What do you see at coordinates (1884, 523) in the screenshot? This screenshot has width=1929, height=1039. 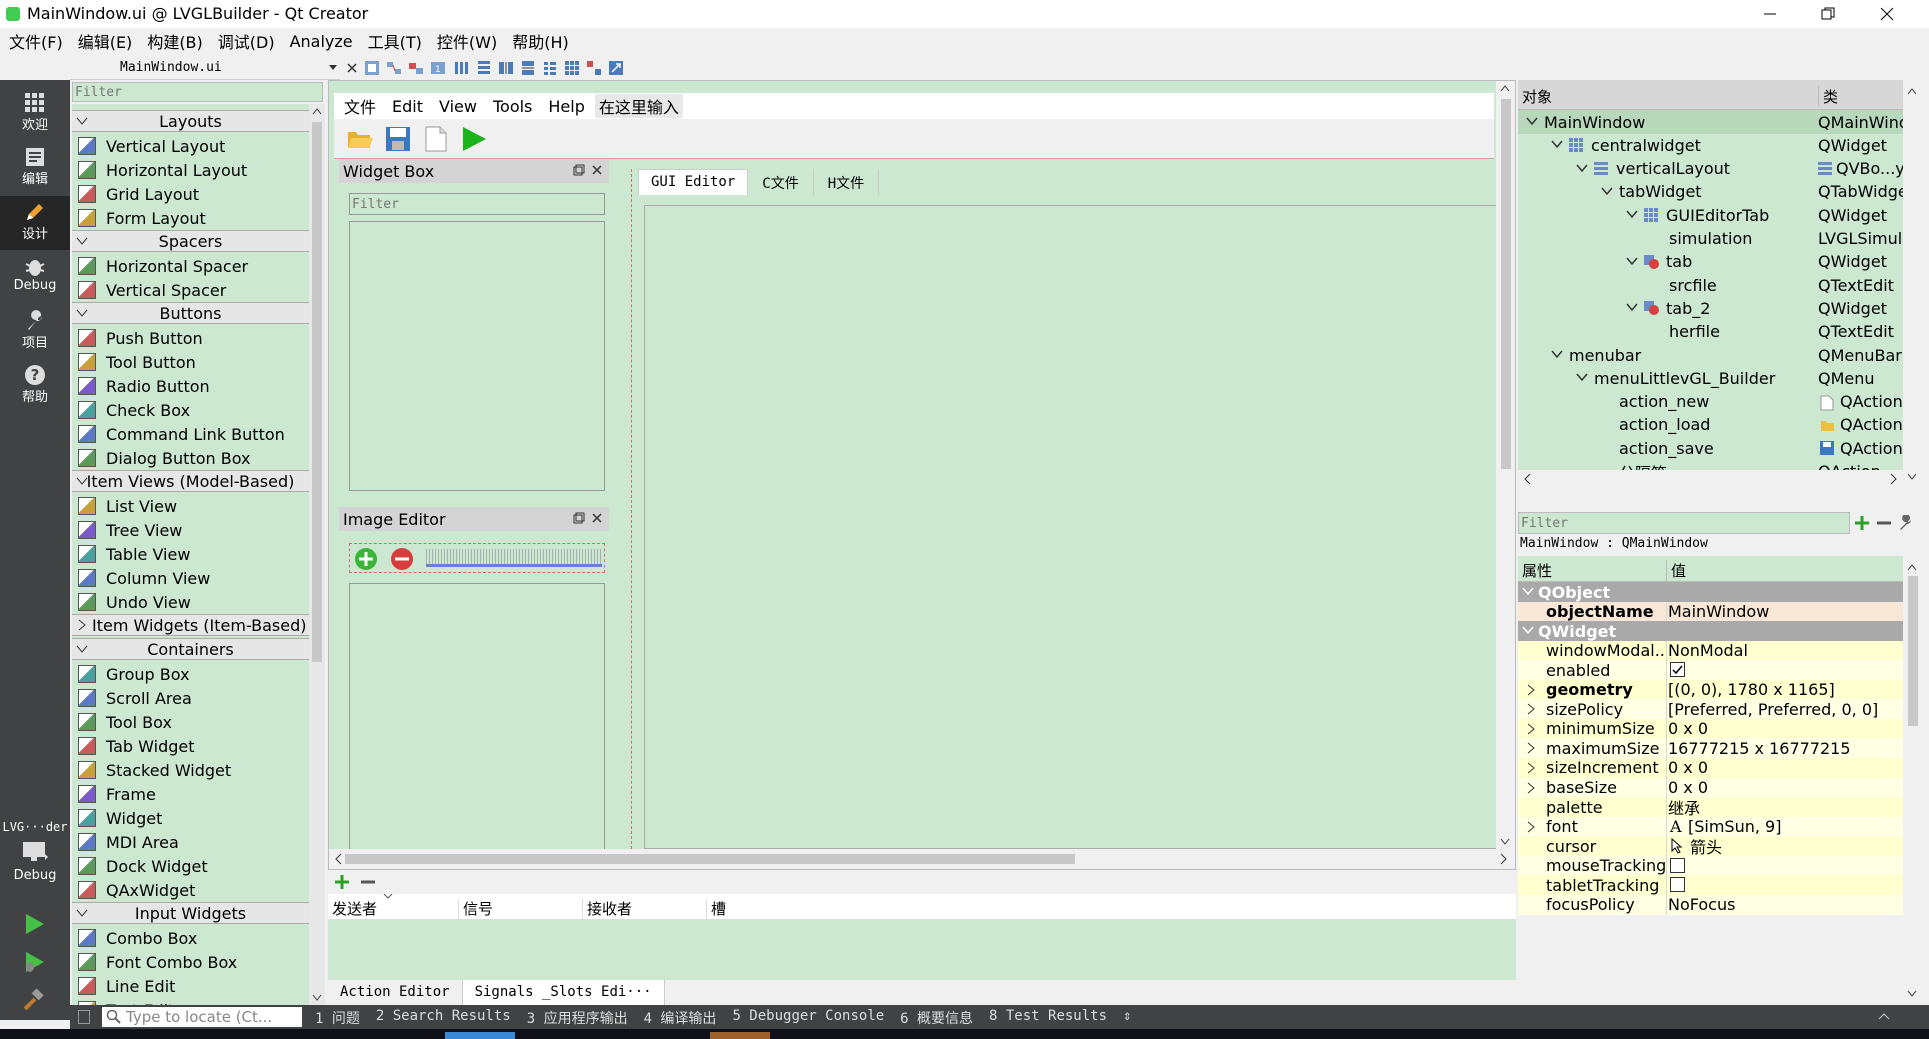 I see `remove-property-icon` at bounding box center [1884, 523].